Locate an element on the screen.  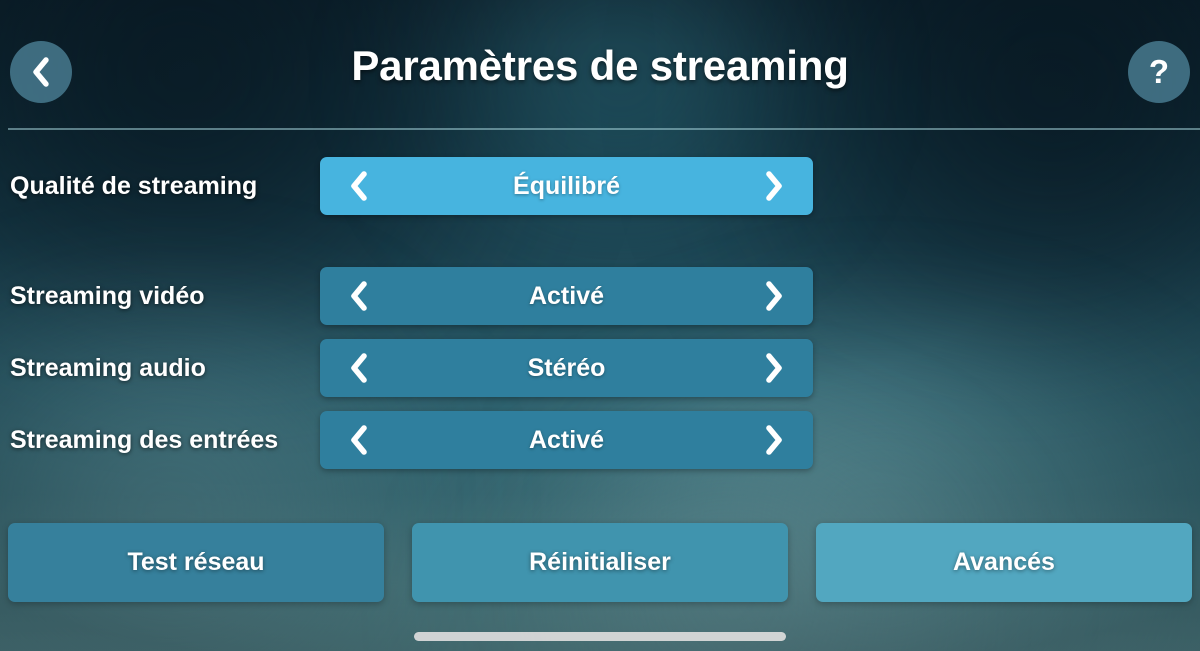
header-divider is located at coordinates (604, 129).